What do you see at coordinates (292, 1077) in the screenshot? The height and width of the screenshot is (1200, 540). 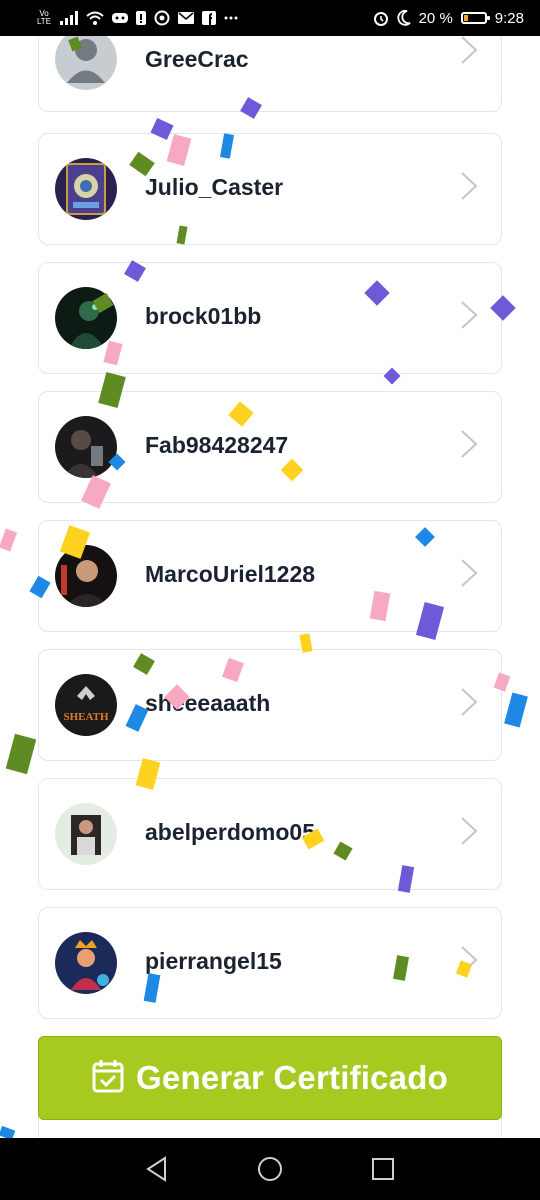 I see `generate-certificate-label: Generar Certificado` at bounding box center [292, 1077].